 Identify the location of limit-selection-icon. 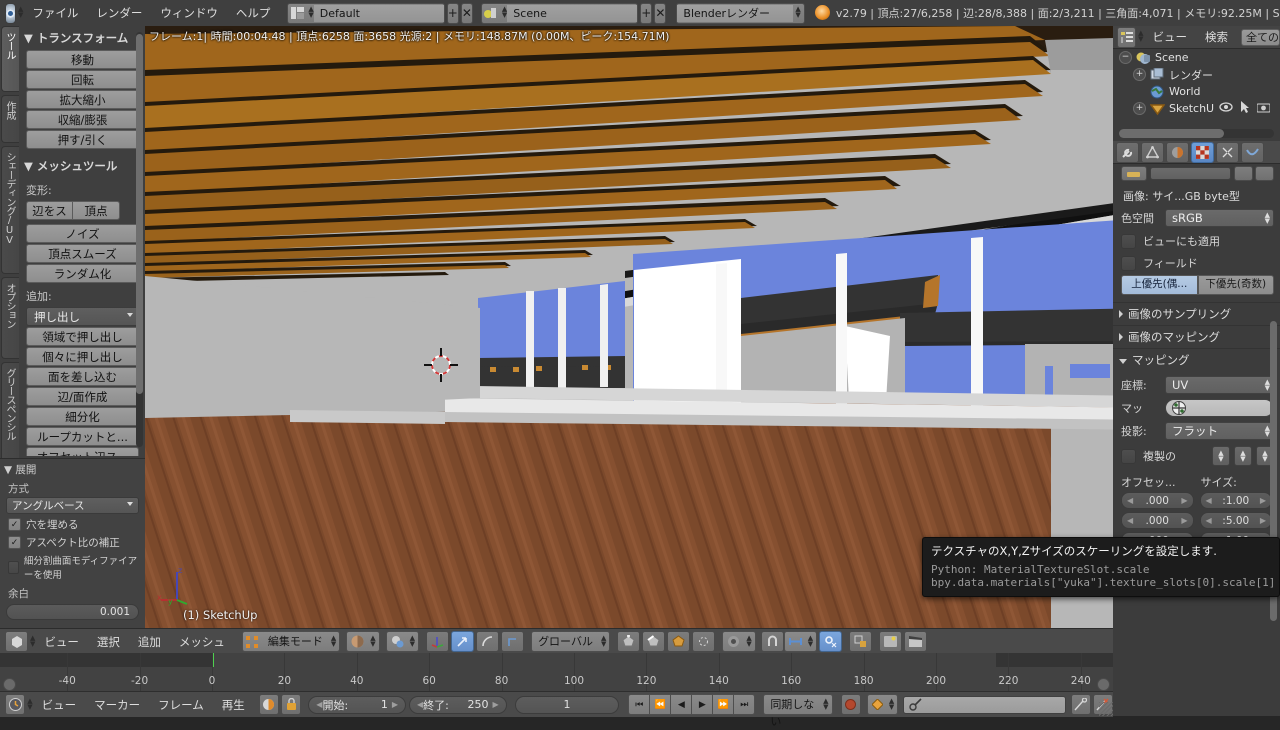
(704, 641).